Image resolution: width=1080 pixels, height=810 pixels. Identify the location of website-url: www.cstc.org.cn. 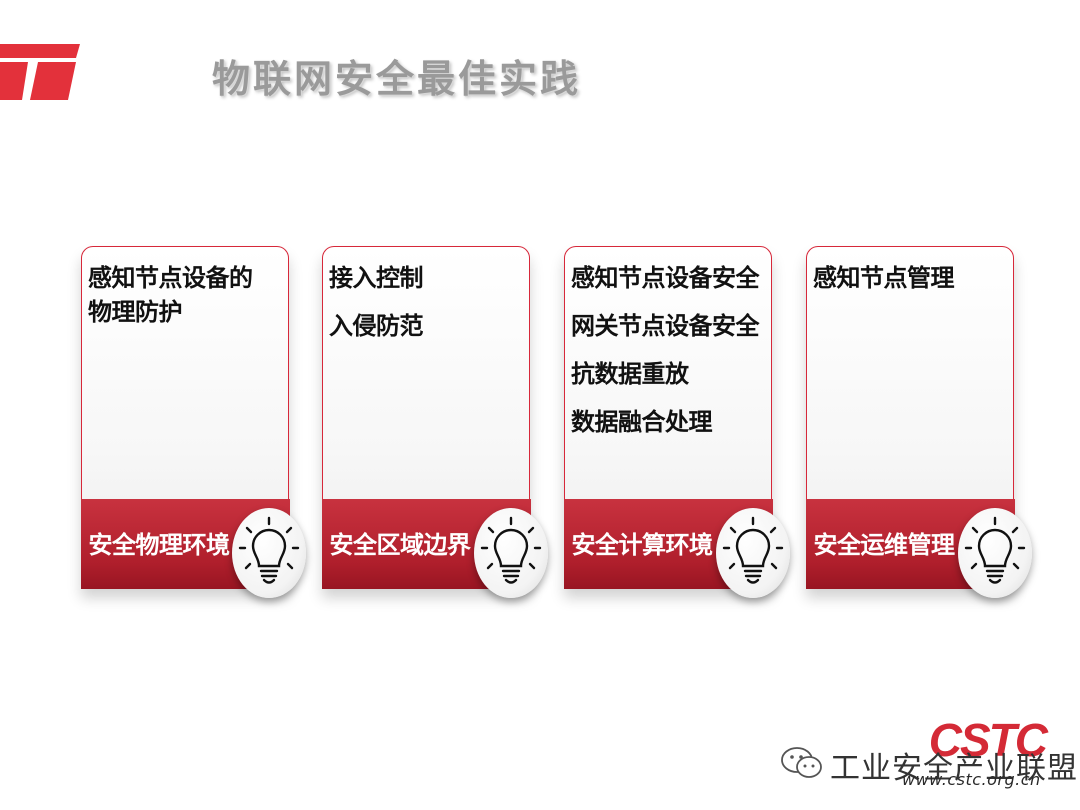
(971, 779).